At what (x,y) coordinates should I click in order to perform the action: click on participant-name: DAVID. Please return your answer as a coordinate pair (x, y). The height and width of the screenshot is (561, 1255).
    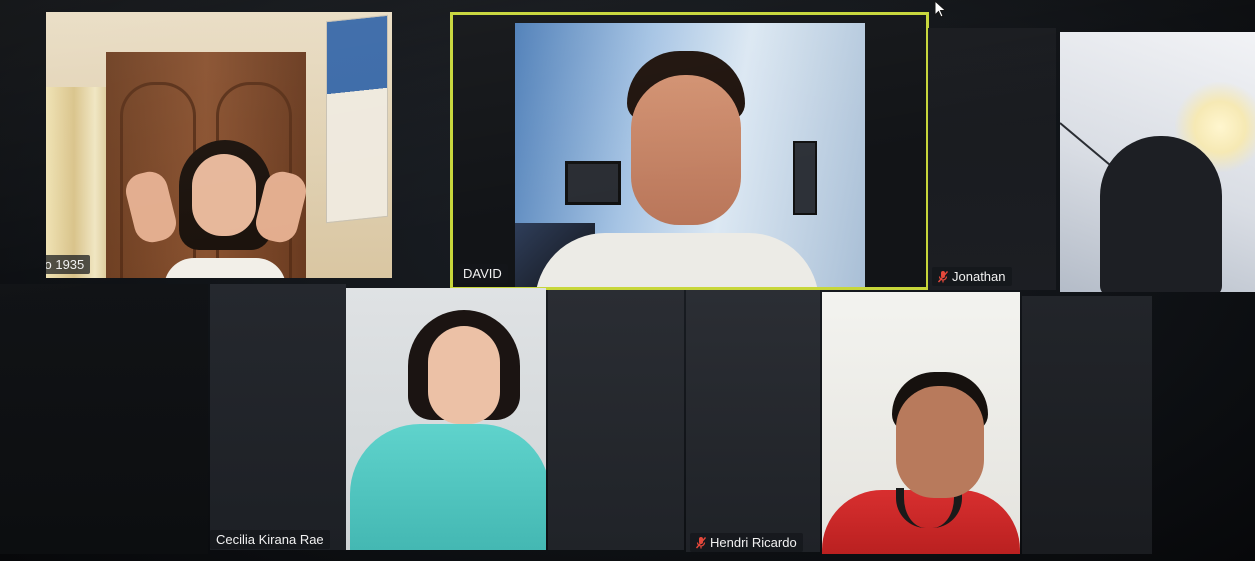
    Looking at the image, I should click on (482, 273).